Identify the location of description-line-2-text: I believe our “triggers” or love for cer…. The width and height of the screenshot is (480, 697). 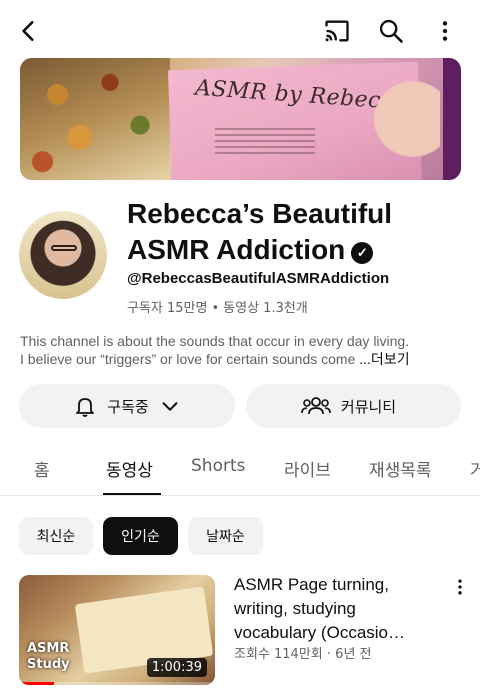
(188, 359).